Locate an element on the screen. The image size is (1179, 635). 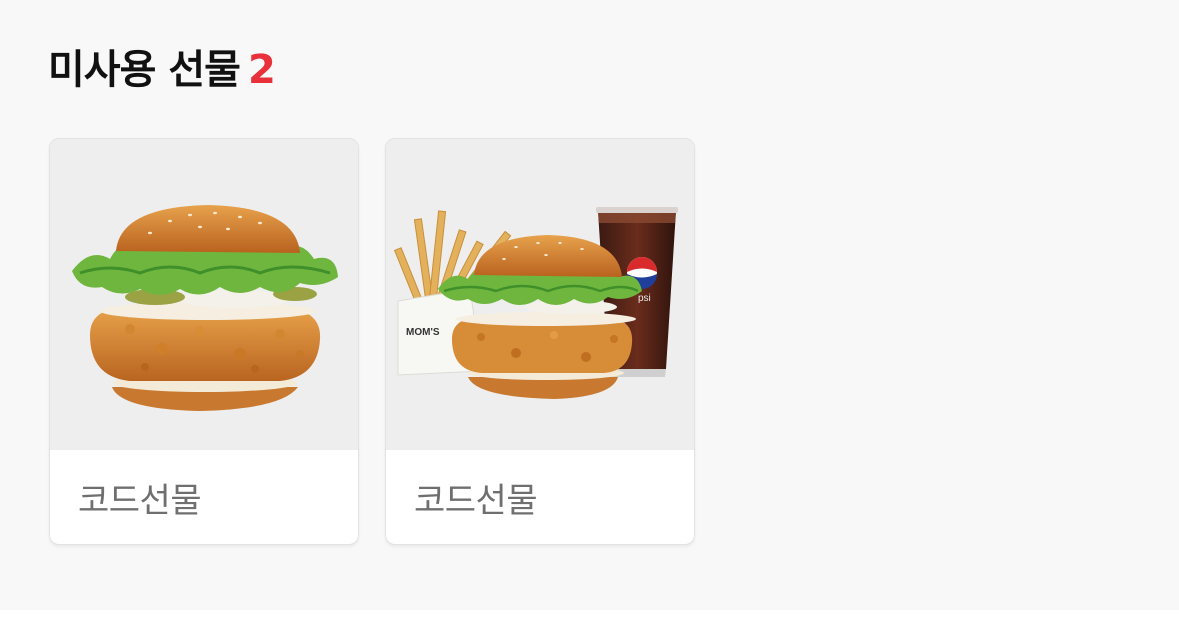
burger-set-image: MOM'S psi is located at coordinates (540, 294).